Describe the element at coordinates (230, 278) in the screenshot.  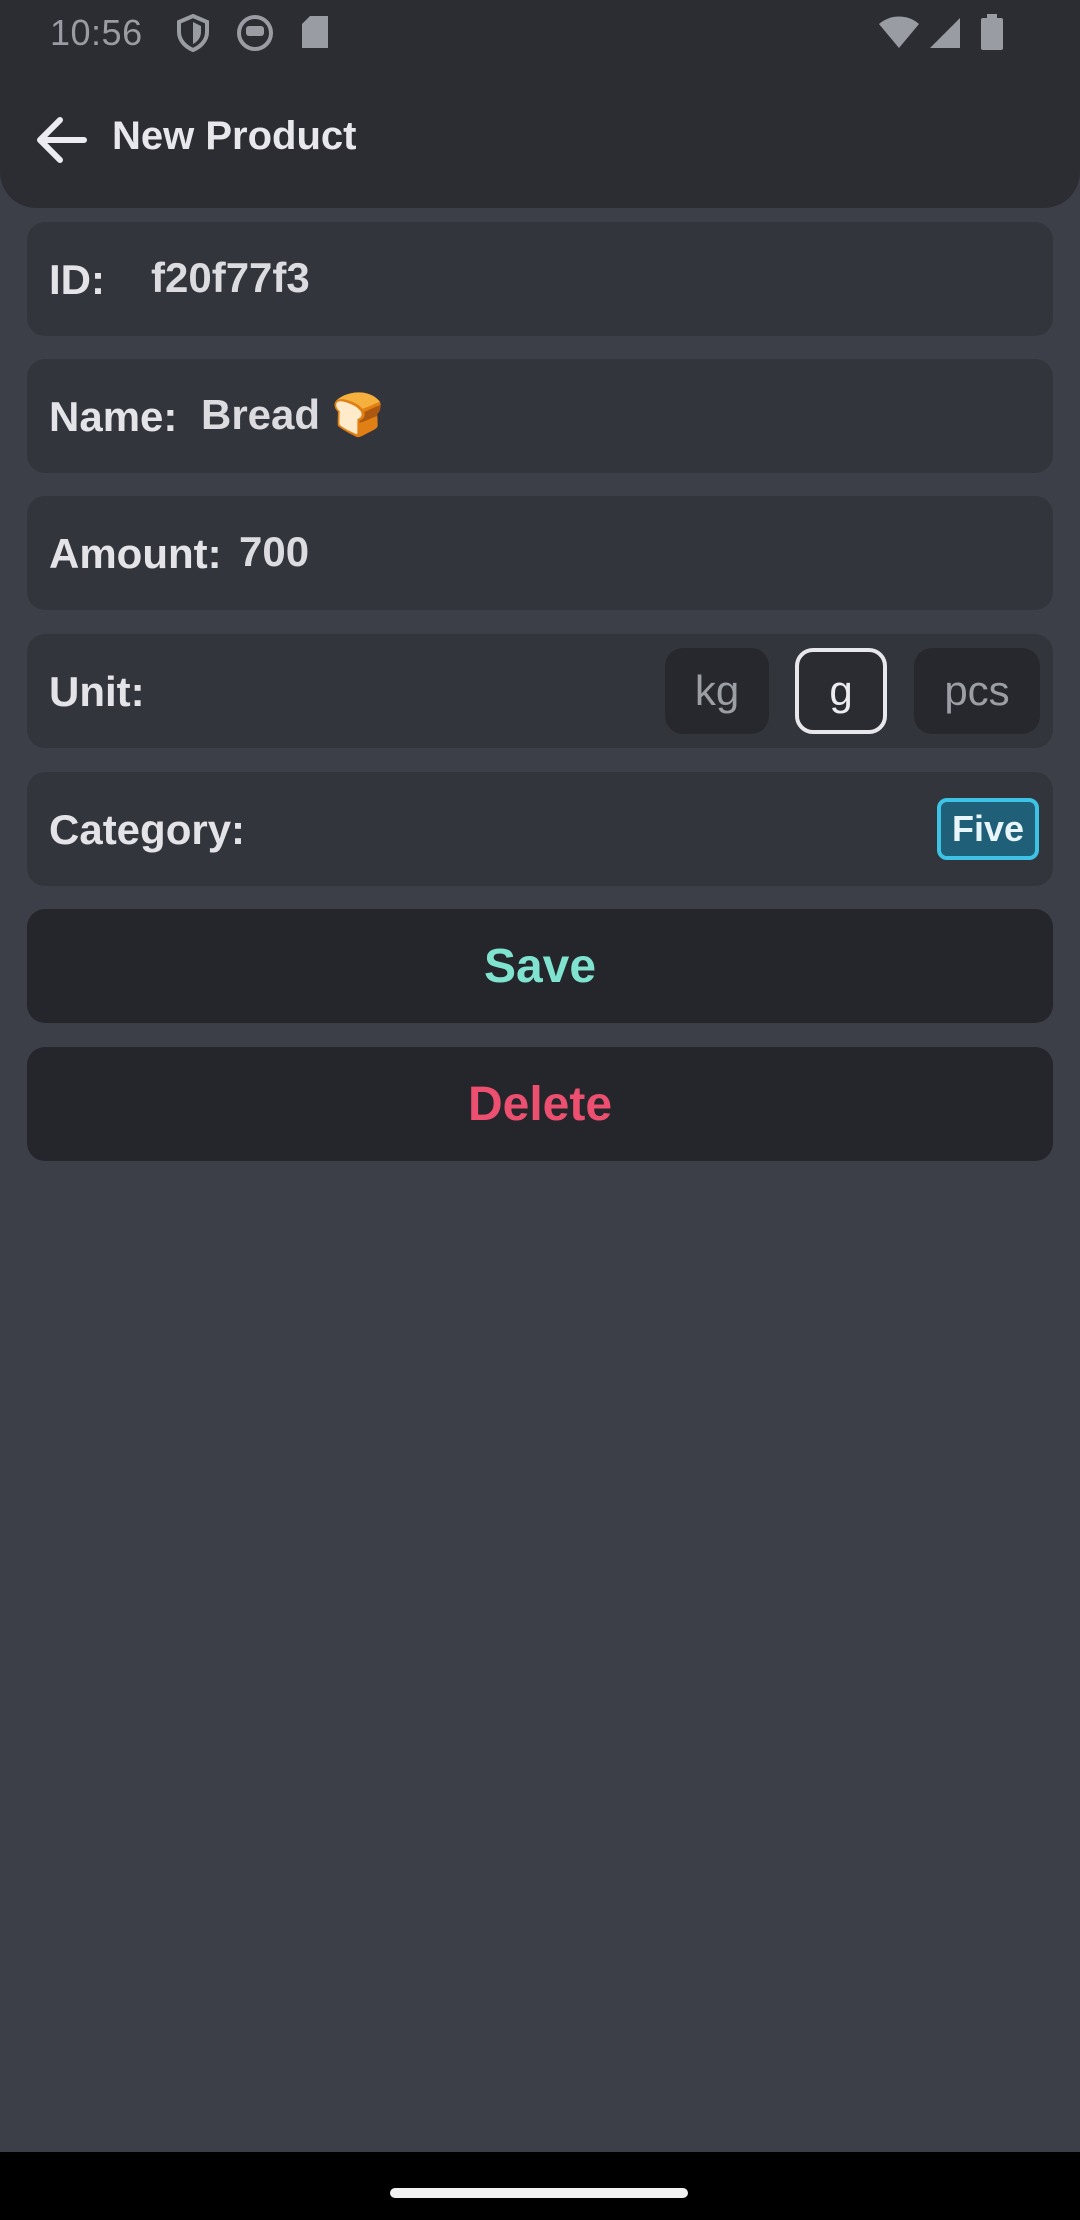
I see `id-value: f20f77f3` at that location.